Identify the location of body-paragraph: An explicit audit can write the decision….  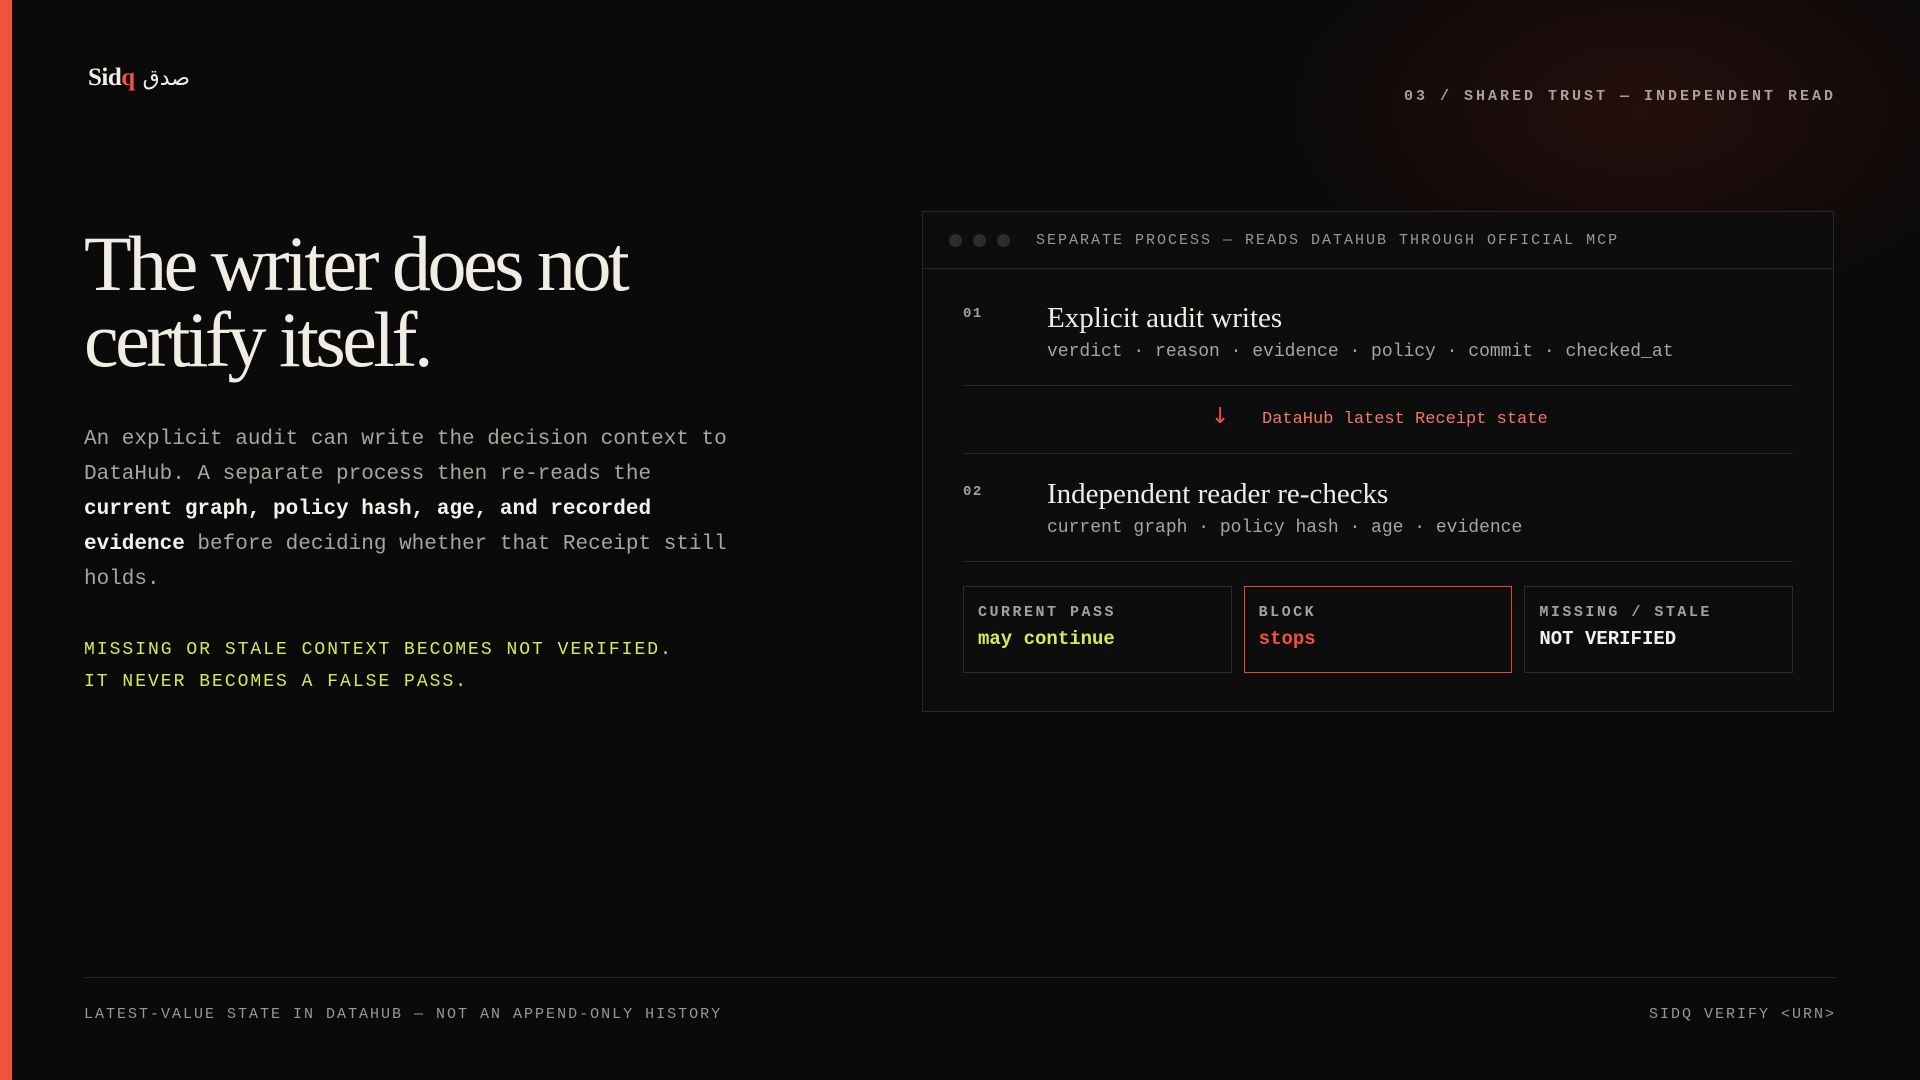
(414, 509).